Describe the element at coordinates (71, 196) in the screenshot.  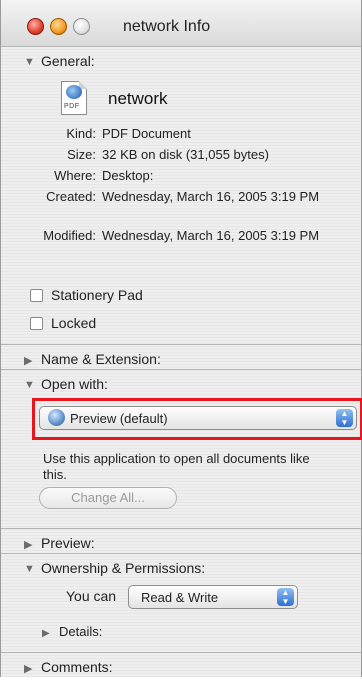
I see `created-key: Created:` at that location.